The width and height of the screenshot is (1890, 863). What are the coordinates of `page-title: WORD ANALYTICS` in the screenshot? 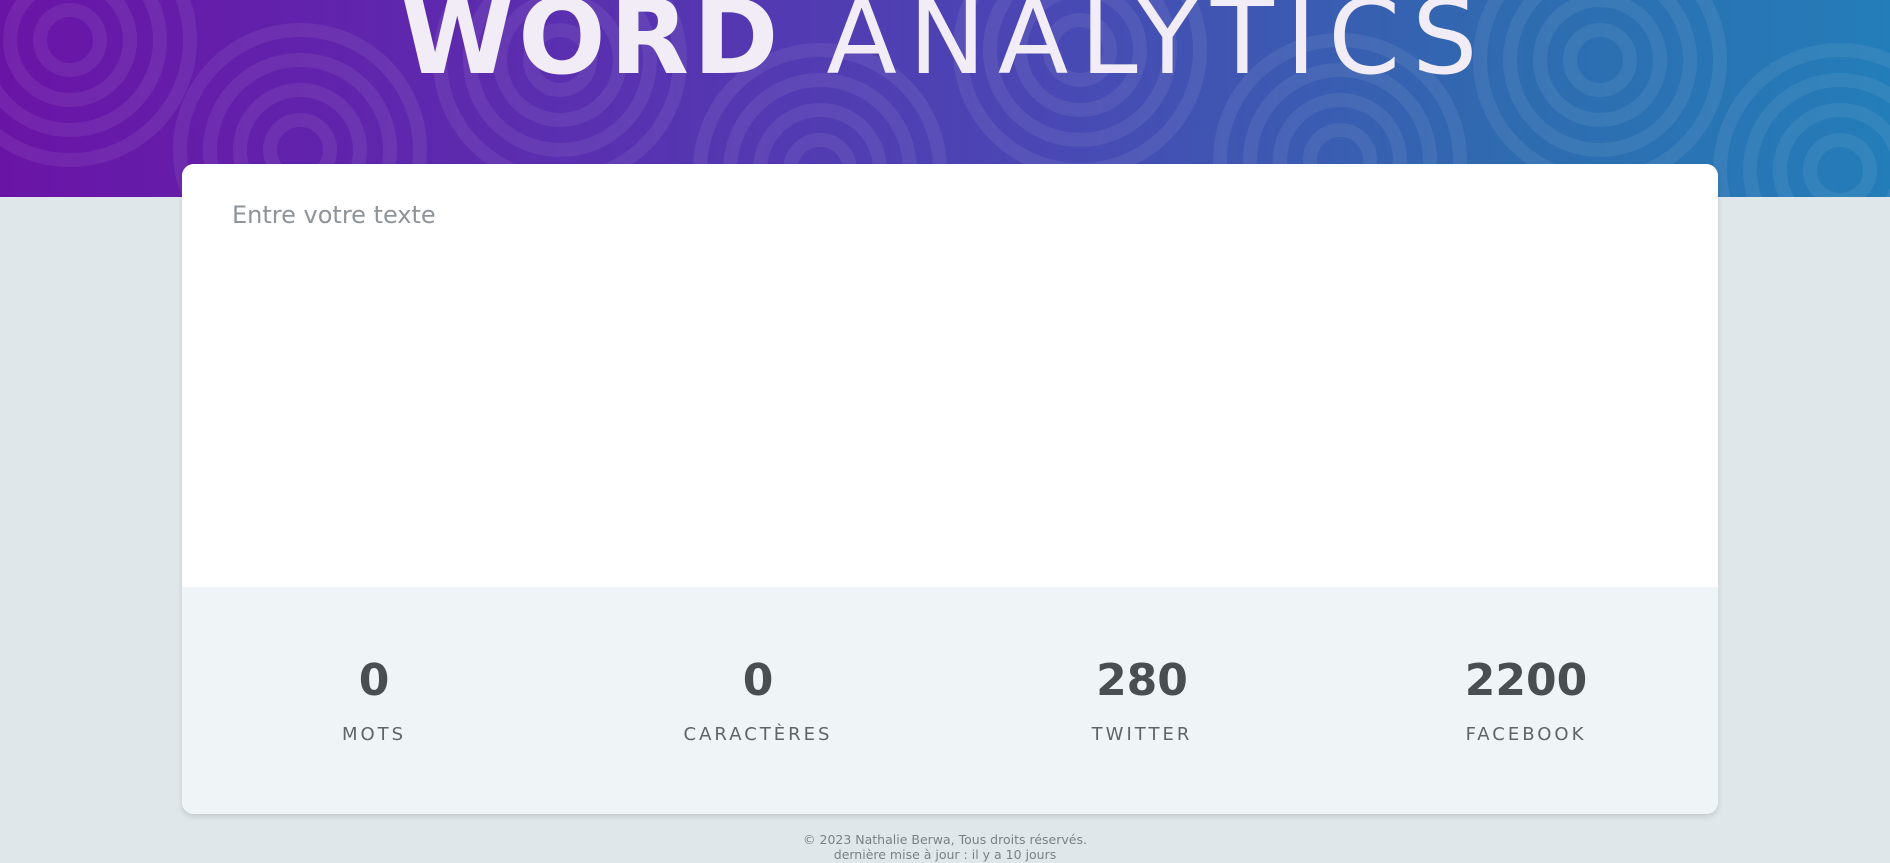 It's located at (945, 49).